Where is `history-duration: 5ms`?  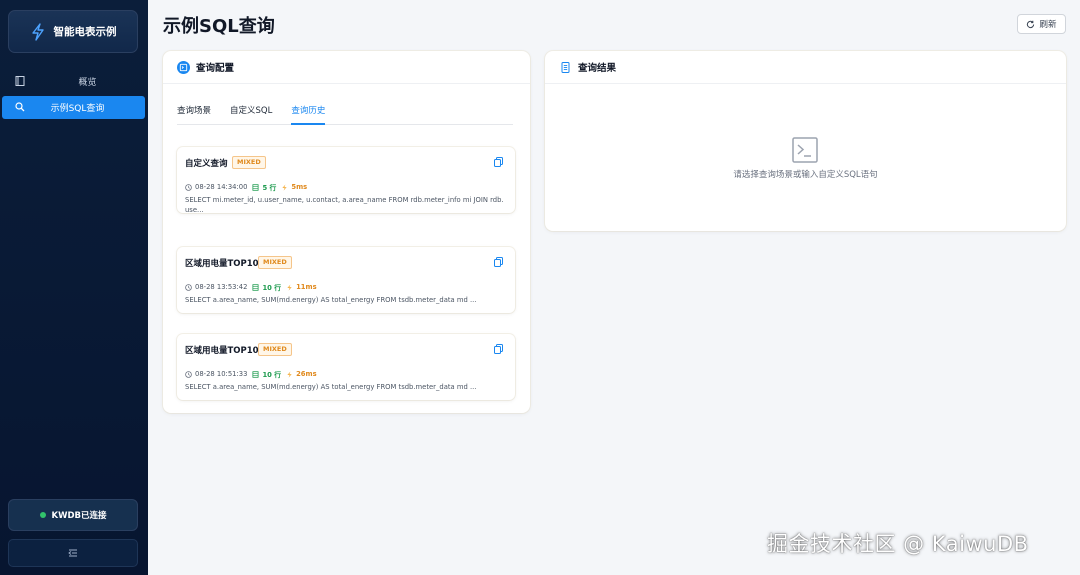 history-duration: 5ms is located at coordinates (299, 187).